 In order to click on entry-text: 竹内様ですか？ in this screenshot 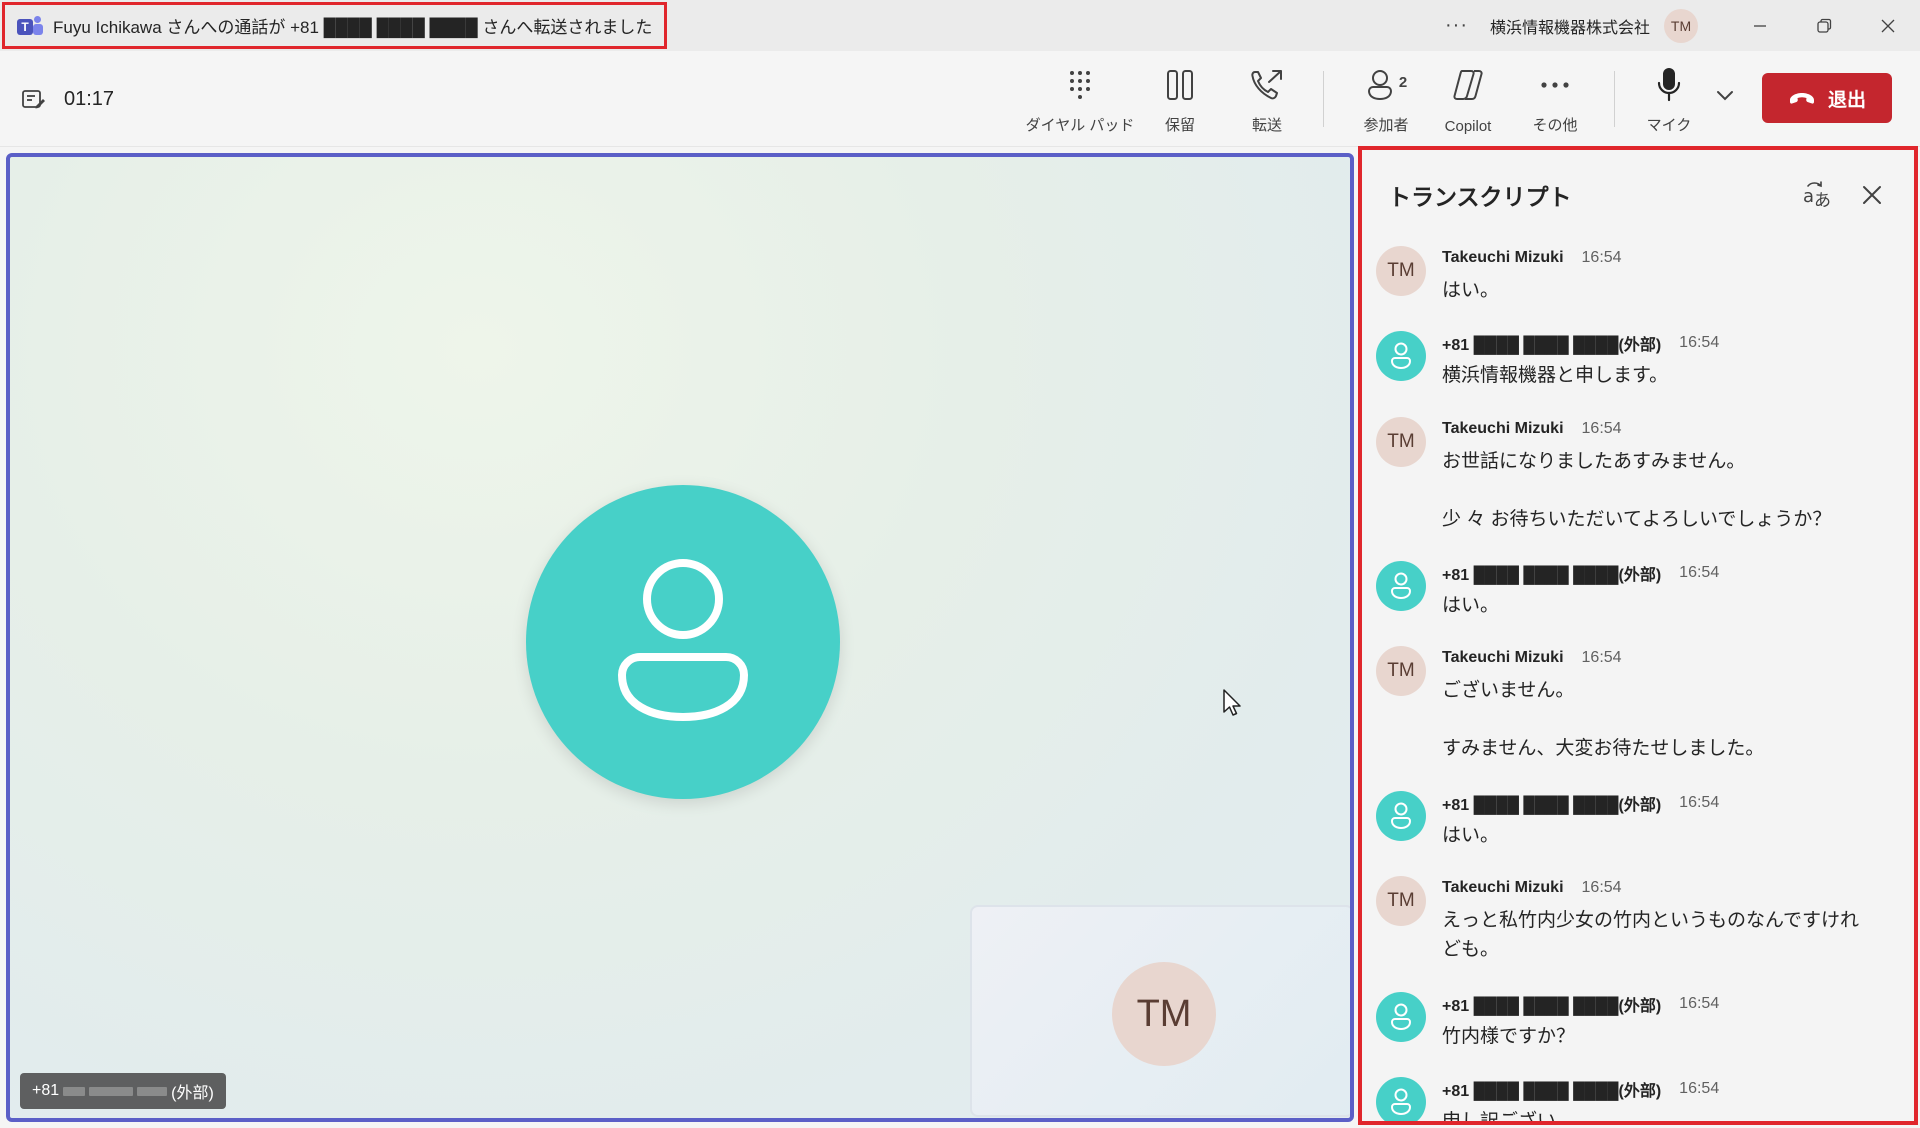, I will do `click(1509, 1036)`.